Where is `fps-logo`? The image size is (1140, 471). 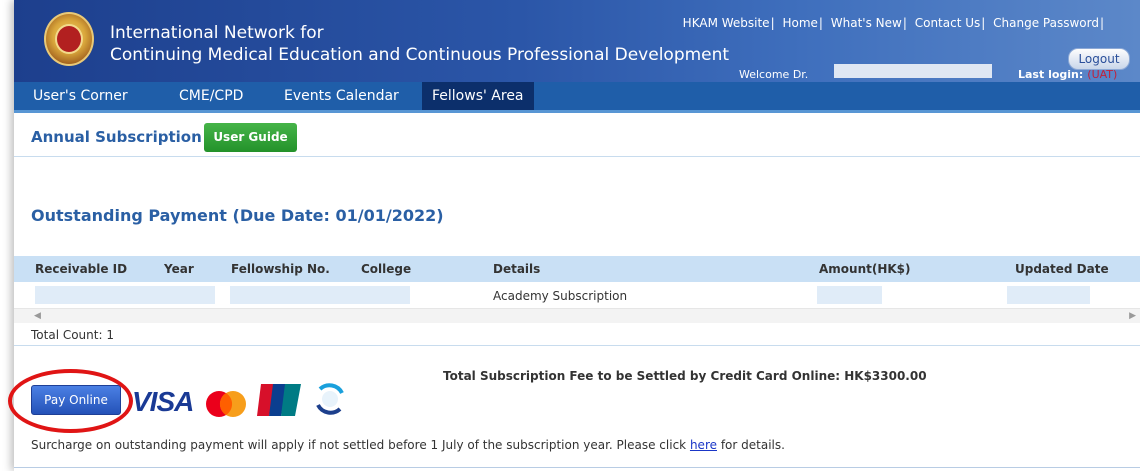
fps-logo is located at coordinates (330, 399).